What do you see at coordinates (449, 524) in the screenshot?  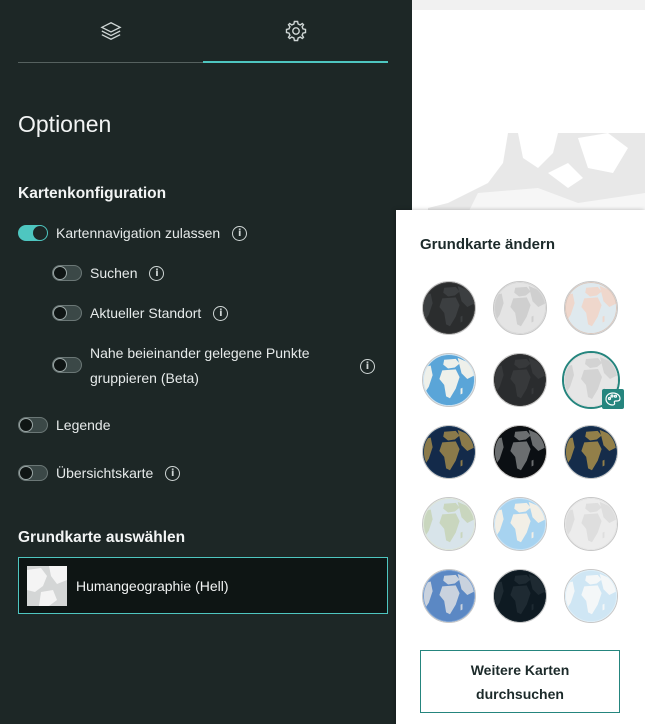 I see `terrain-globe` at bounding box center [449, 524].